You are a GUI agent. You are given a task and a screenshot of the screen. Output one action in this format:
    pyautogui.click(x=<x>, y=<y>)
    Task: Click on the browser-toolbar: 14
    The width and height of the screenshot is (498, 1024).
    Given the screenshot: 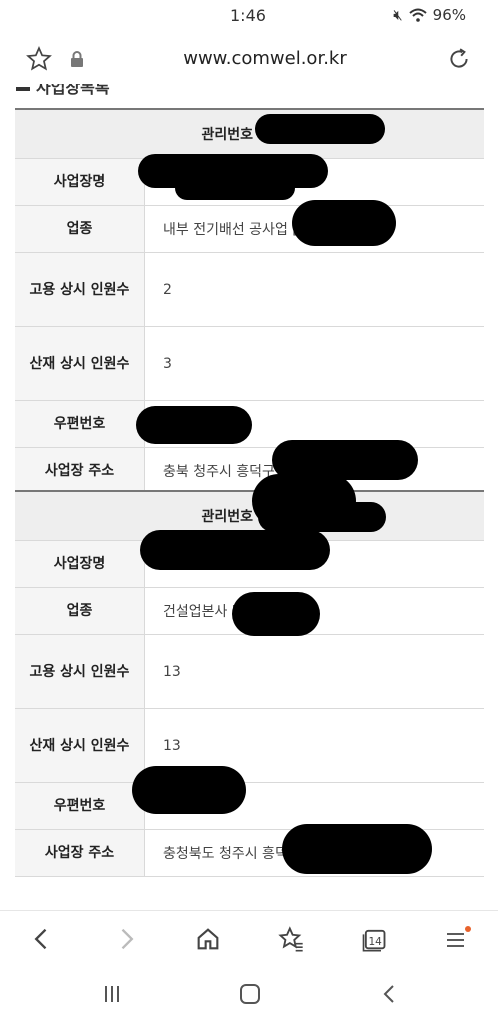 What is the action you would take?
    pyautogui.click(x=249, y=937)
    